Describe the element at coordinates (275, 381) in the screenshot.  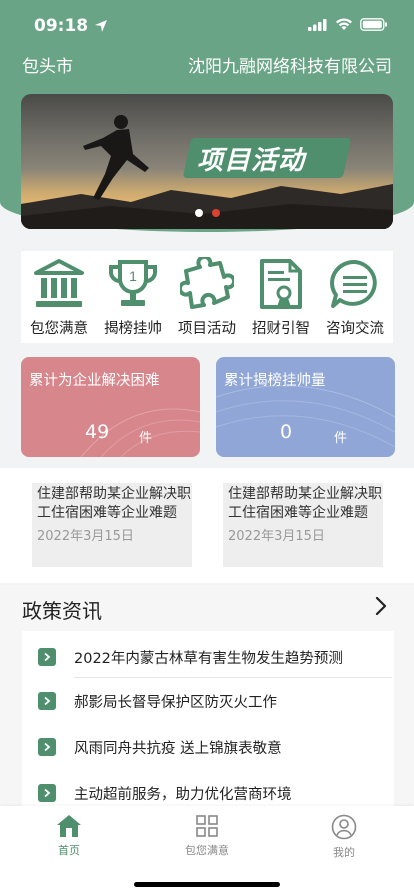
I see `stat-title: 累计揭榜挂帅量` at that location.